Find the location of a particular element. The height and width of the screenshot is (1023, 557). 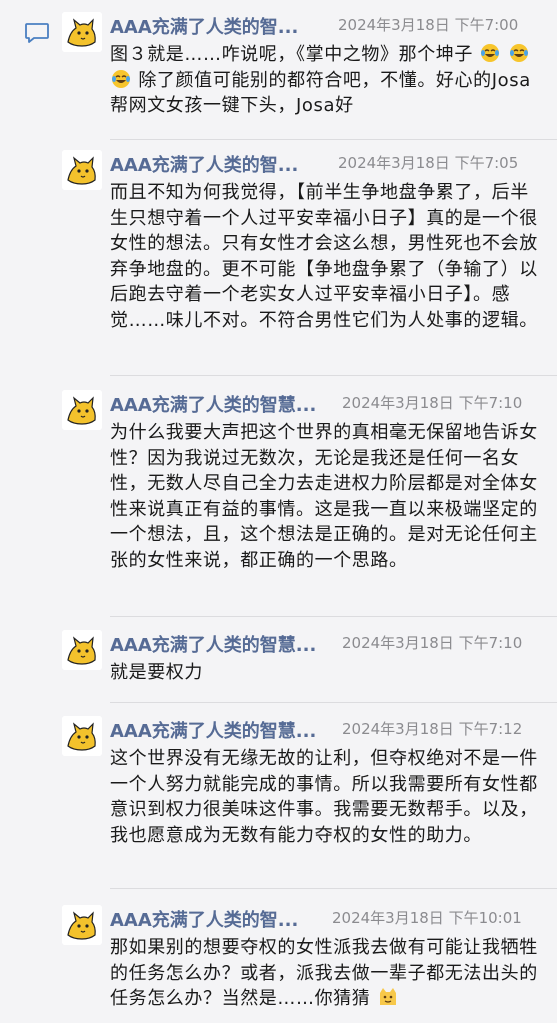

timestamp: 2024年3月18日 下午10:01 is located at coordinates (427, 918).